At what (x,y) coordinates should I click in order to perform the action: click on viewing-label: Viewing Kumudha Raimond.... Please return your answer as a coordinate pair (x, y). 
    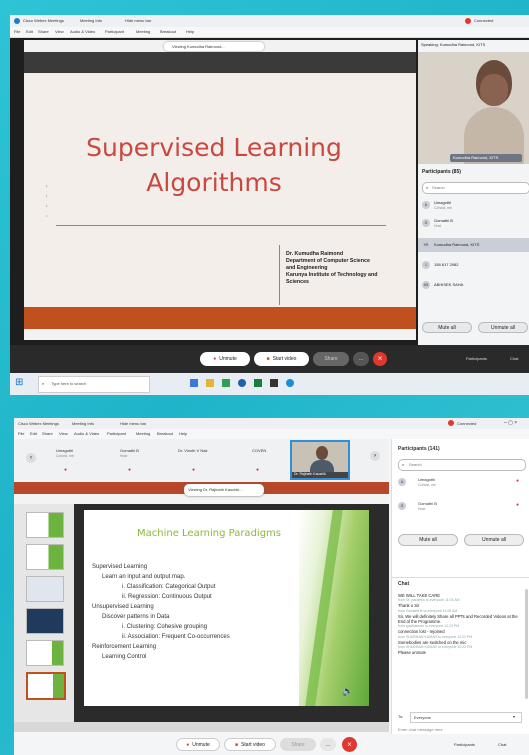
    Looking at the image, I should click on (198, 46).